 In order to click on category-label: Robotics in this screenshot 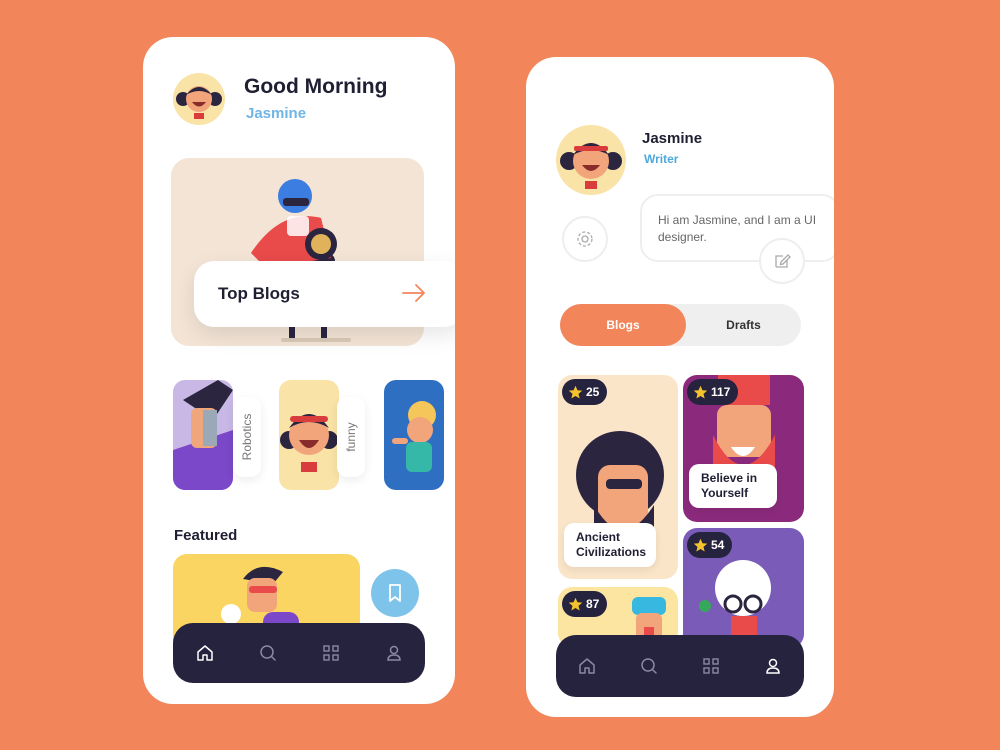, I will do `click(247, 437)`.